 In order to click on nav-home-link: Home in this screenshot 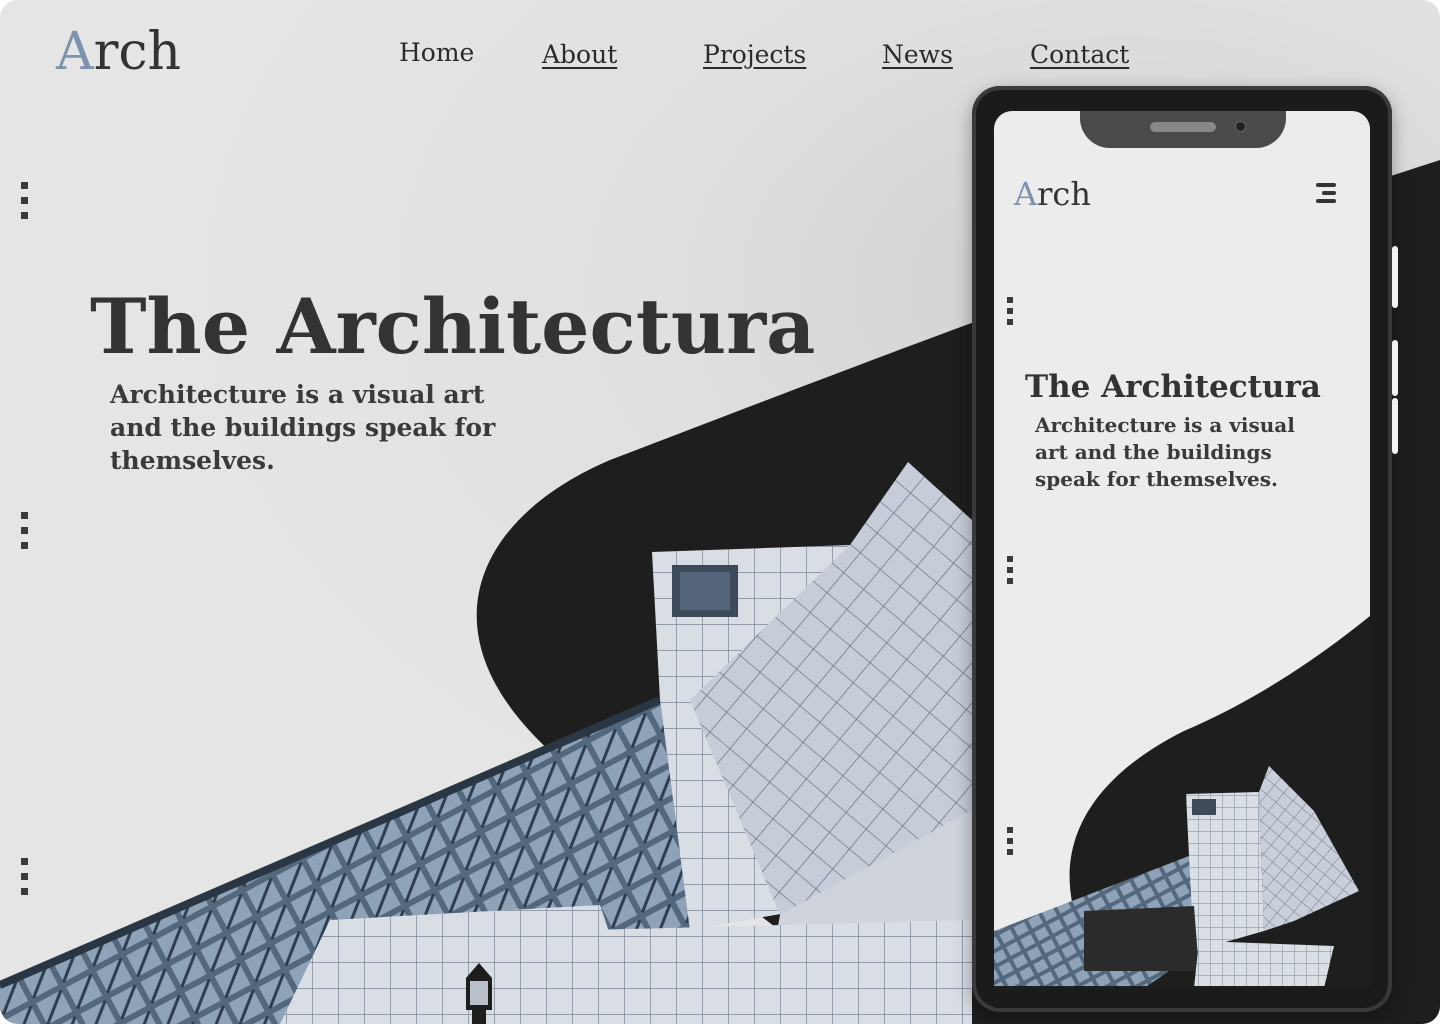, I will do `click(436, 52)`.